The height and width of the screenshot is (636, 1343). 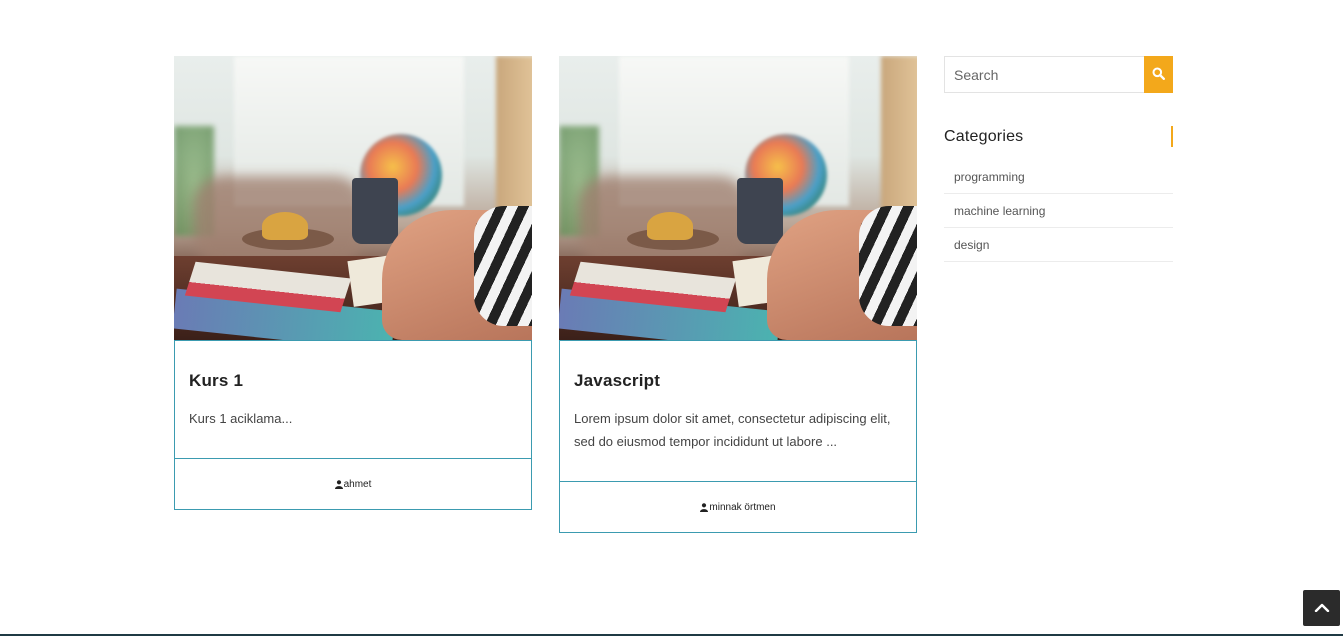 I want to click on post-title: Kurs 1, so click(x=353, y=381).